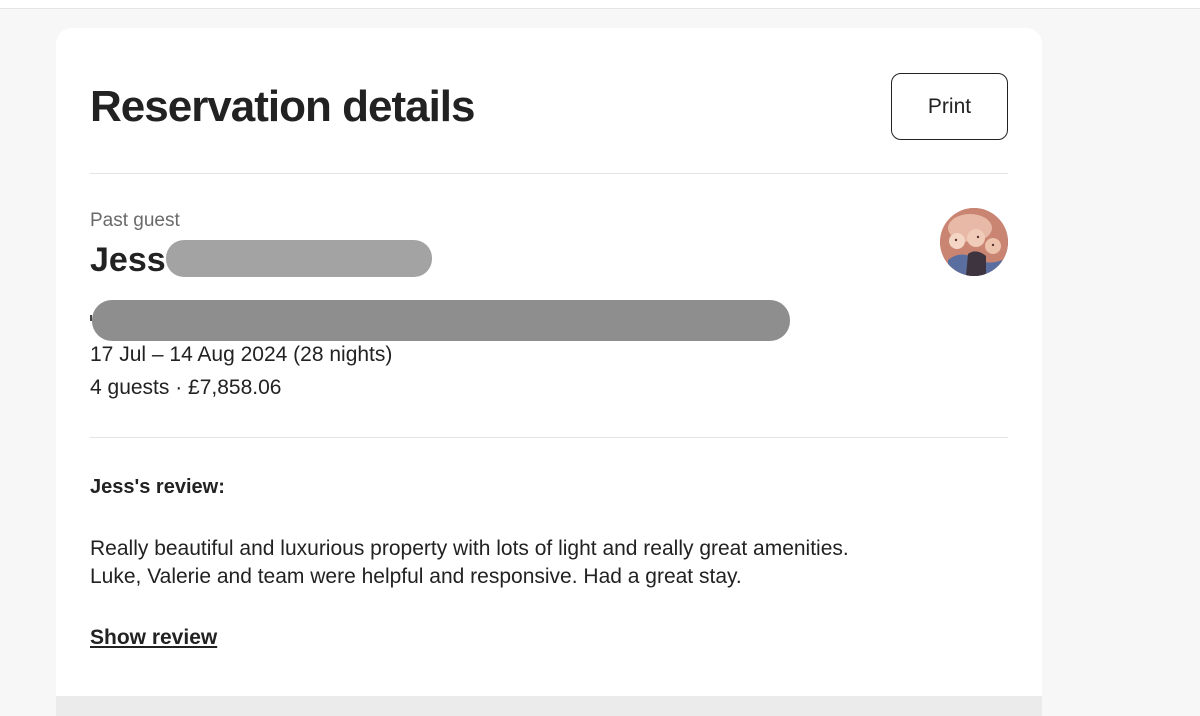 This screenshot has width=1200, height=716. I want to click on guest-avatar, so click(974, 242).